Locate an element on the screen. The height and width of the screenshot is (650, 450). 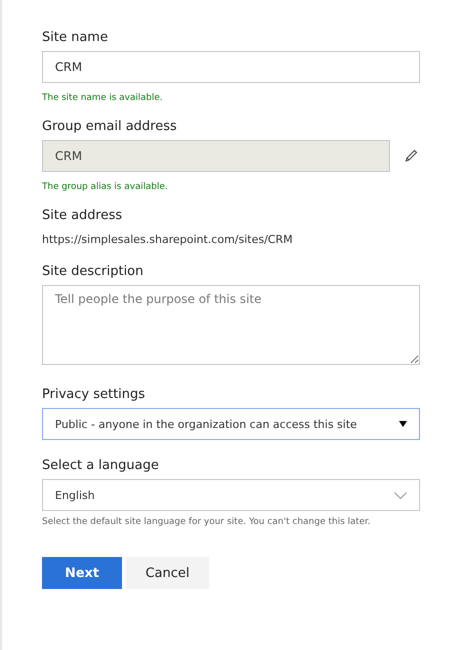
field-label: Group email address is located at coordinates (110, 126).